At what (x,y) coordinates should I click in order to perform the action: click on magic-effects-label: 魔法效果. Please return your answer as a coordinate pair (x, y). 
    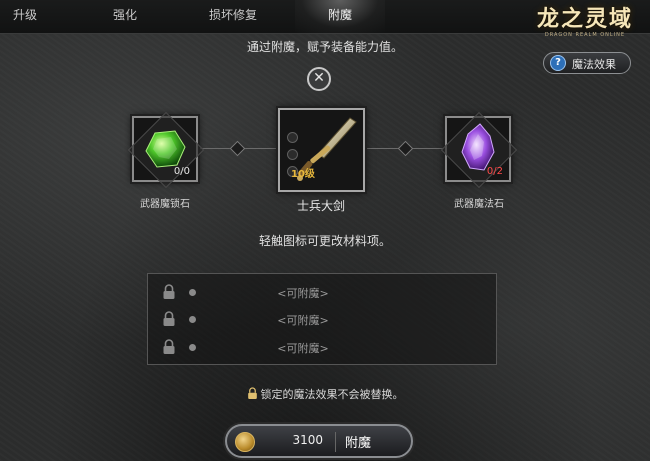
    Looking at the image, I should click on (594, 64).